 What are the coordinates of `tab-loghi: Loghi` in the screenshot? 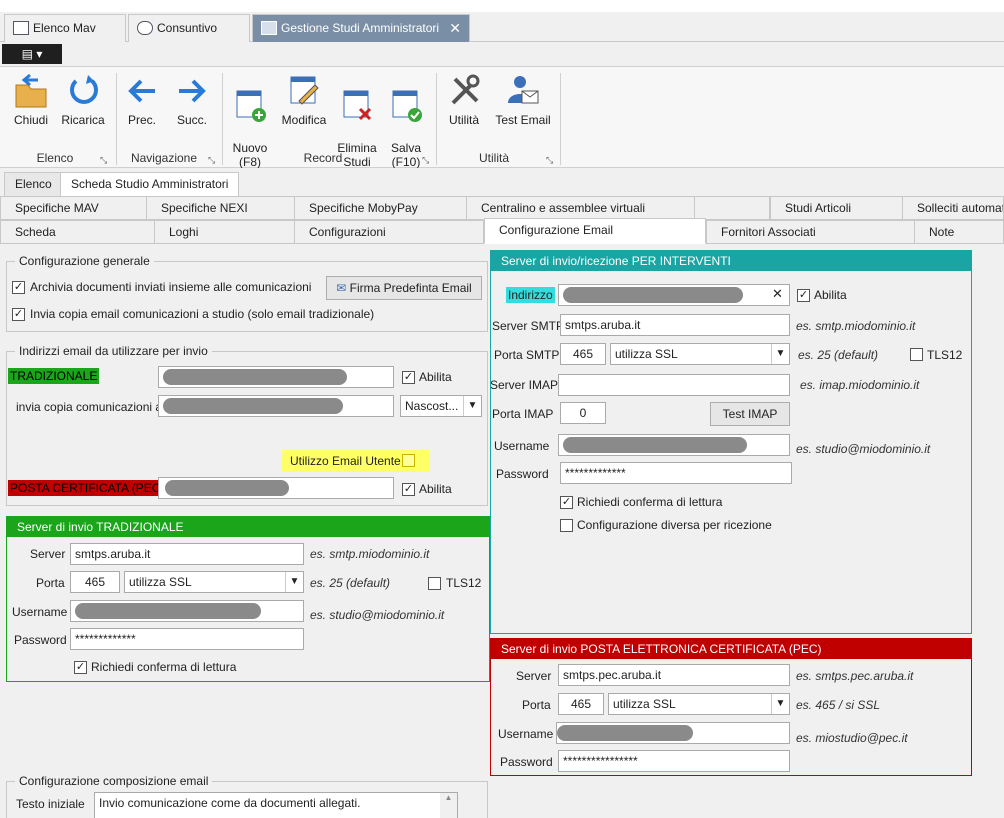 It's located at (226, 232).